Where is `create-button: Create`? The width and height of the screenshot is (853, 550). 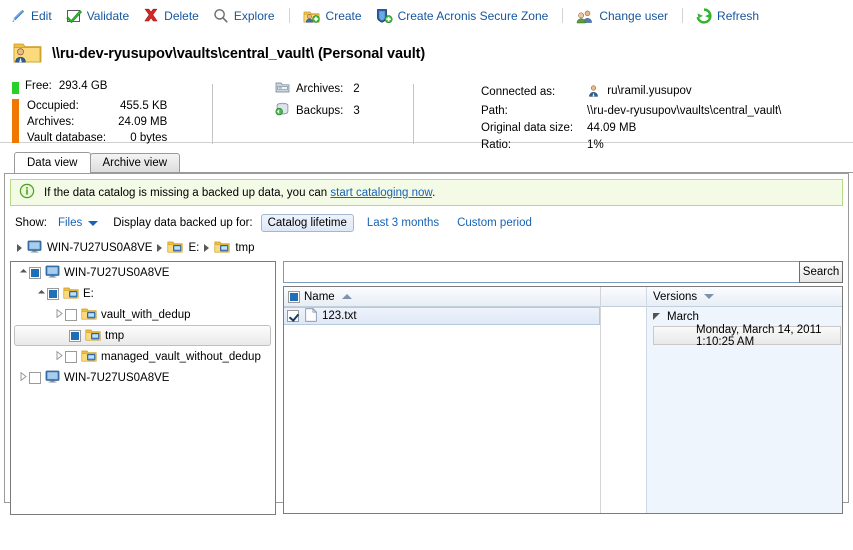 create-button: Create is located at coordinates (332, 16).